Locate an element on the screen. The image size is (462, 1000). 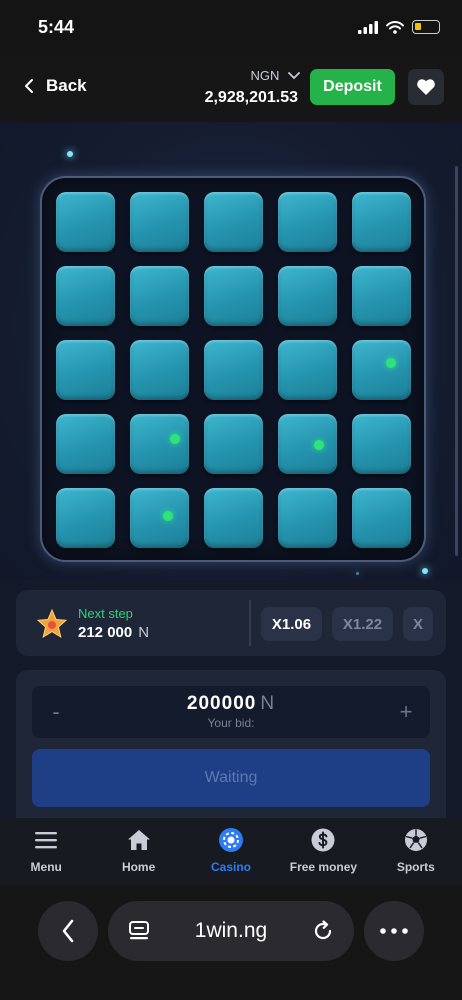
multiplier-chip-active: X1.06 is located at coordinates (291, 624).